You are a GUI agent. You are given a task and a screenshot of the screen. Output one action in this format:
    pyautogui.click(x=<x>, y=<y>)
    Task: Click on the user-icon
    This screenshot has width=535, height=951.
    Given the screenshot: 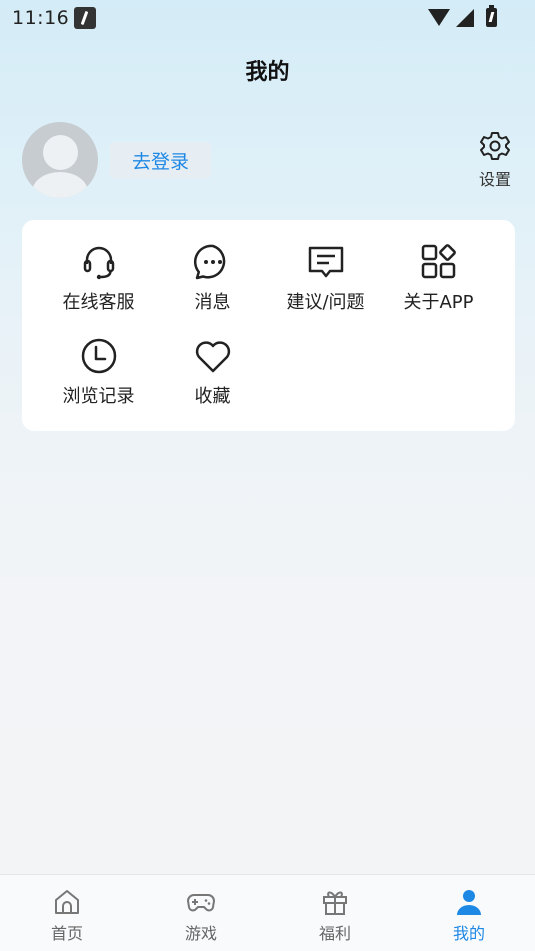 What is the action you would take?
    pyautogui.click(x=469, y=902)
    